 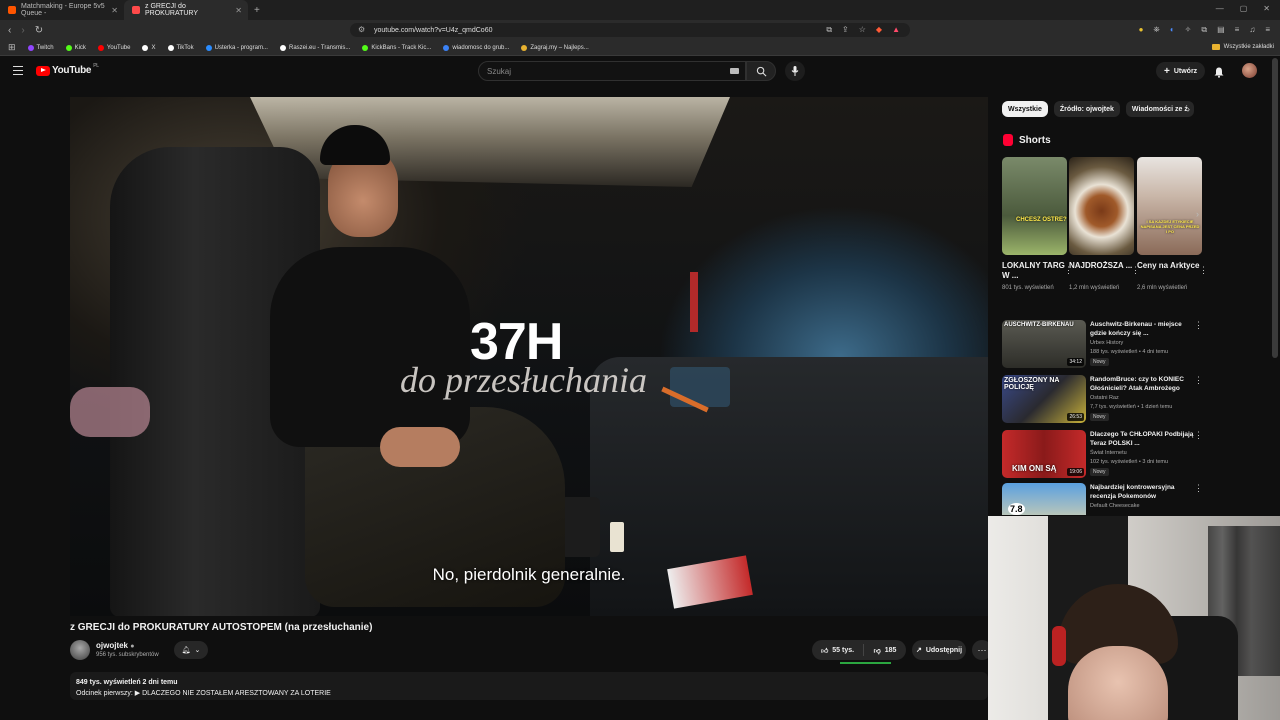 What do you see at coordinates (612, 71) in the screenshot?
I see `search-input: Szukaj` at bounding box center [612, 71].